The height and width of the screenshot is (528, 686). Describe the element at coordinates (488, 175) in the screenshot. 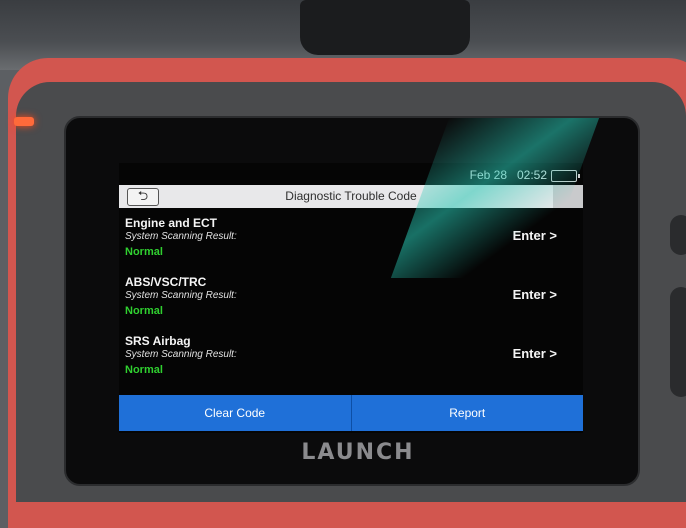

I see `status-date: Feb 28` at that location.